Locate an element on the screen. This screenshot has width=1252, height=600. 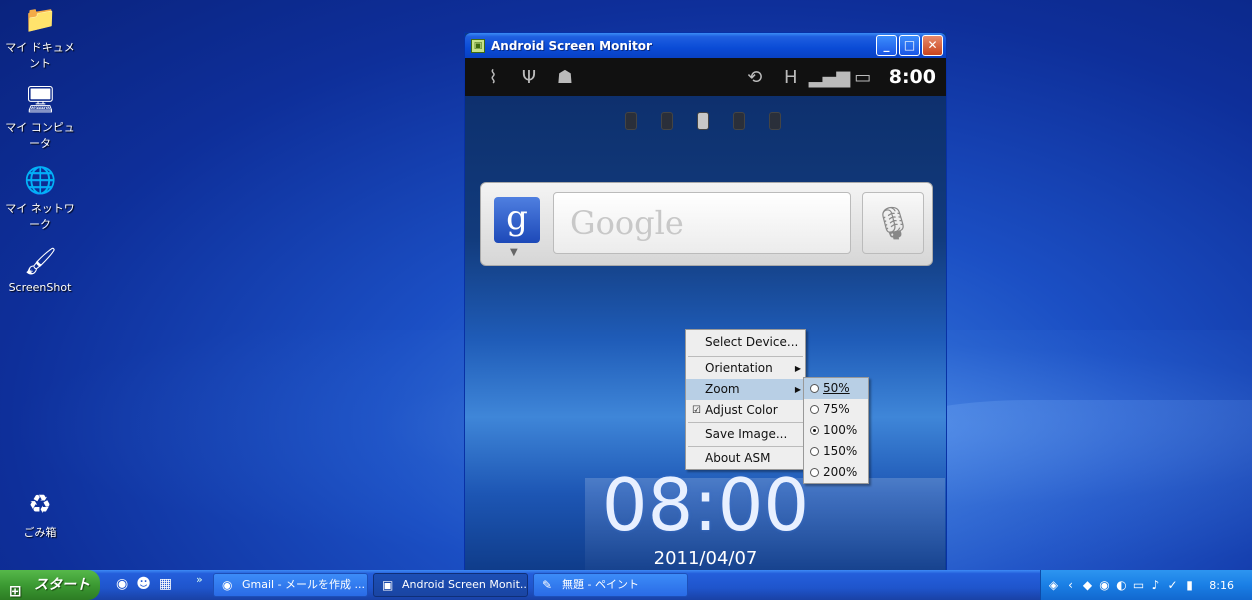
maximize-button: □ is located at coordinates (909, 45).